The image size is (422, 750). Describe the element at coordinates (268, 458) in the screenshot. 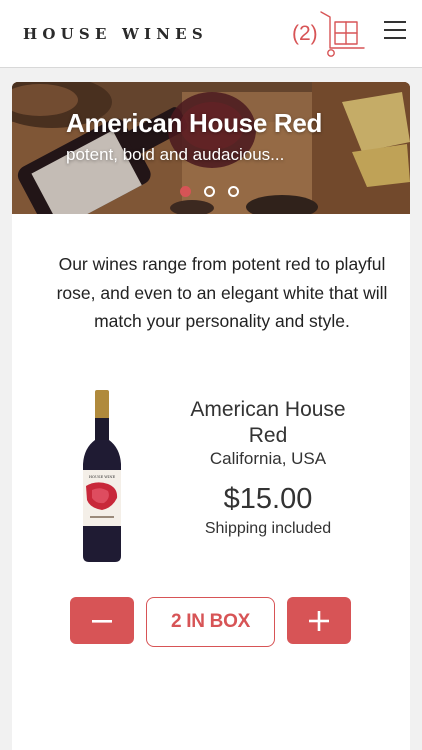

I see `product-origin: California, USA` at that location.